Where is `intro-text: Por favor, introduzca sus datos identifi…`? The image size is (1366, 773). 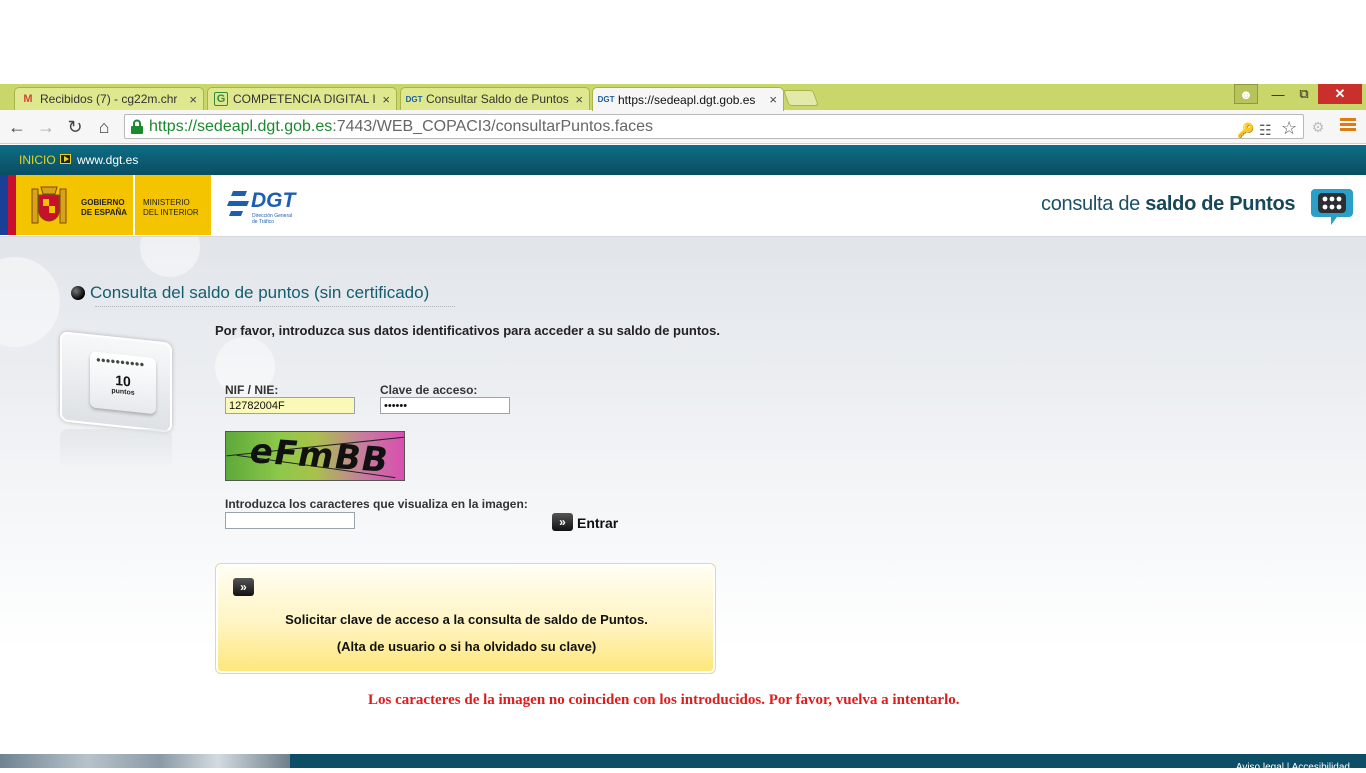 intro-text: Por favor, introduzca sus datos identifi… is located at coordinates (467, 330).